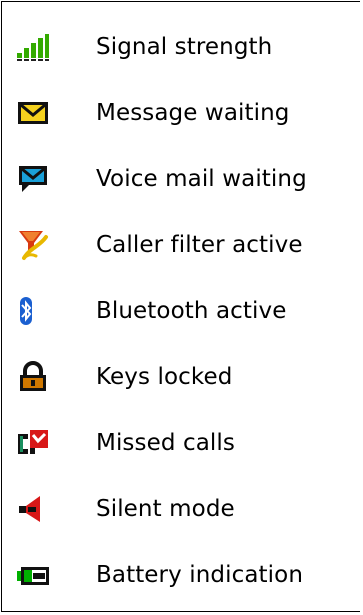  I want to click on legend-label: Message waiting, so click(193, 113).